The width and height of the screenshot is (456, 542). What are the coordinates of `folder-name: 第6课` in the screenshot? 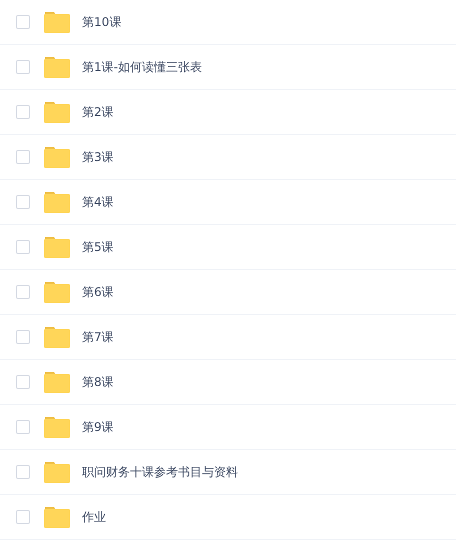 It's located at (98, 292).